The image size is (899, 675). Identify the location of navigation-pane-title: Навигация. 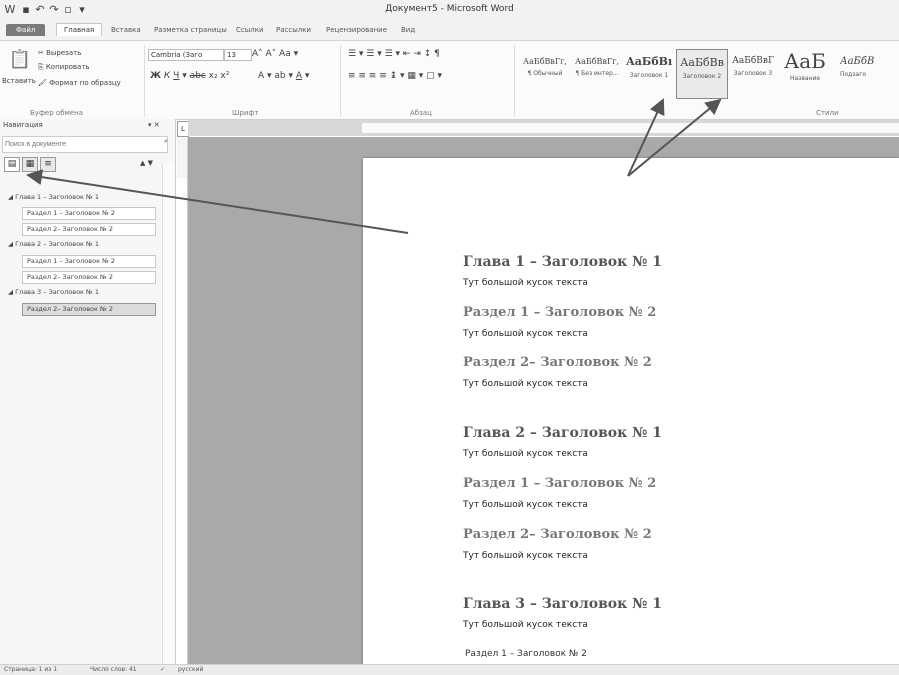
(23, 125).